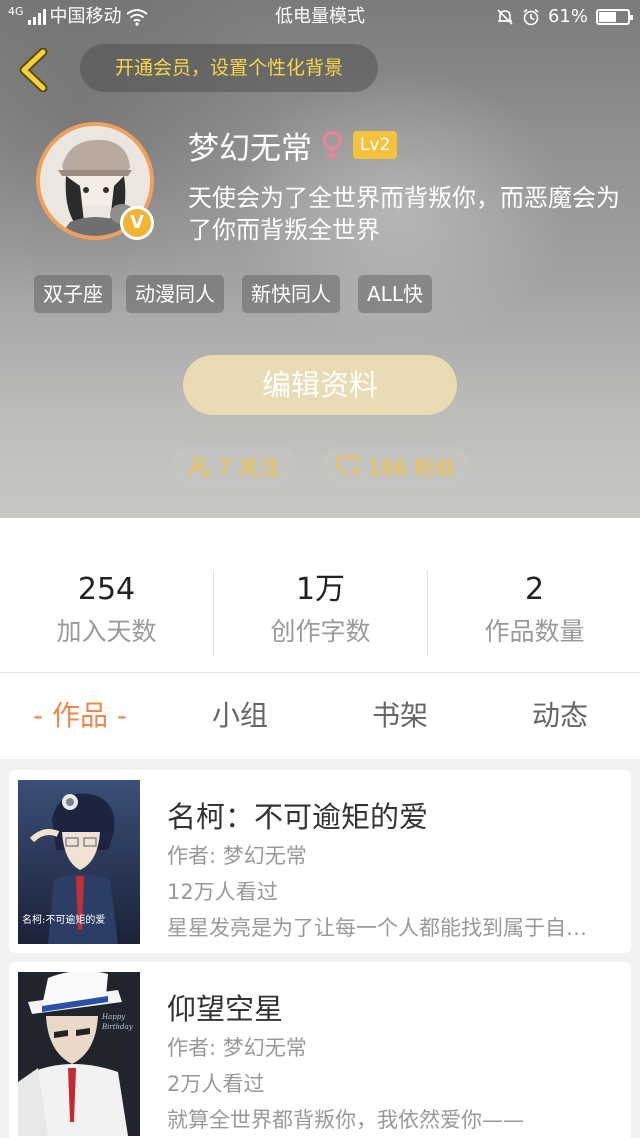  I want to click on stat-days-joined: 254 加入天数, so click(106, 611).